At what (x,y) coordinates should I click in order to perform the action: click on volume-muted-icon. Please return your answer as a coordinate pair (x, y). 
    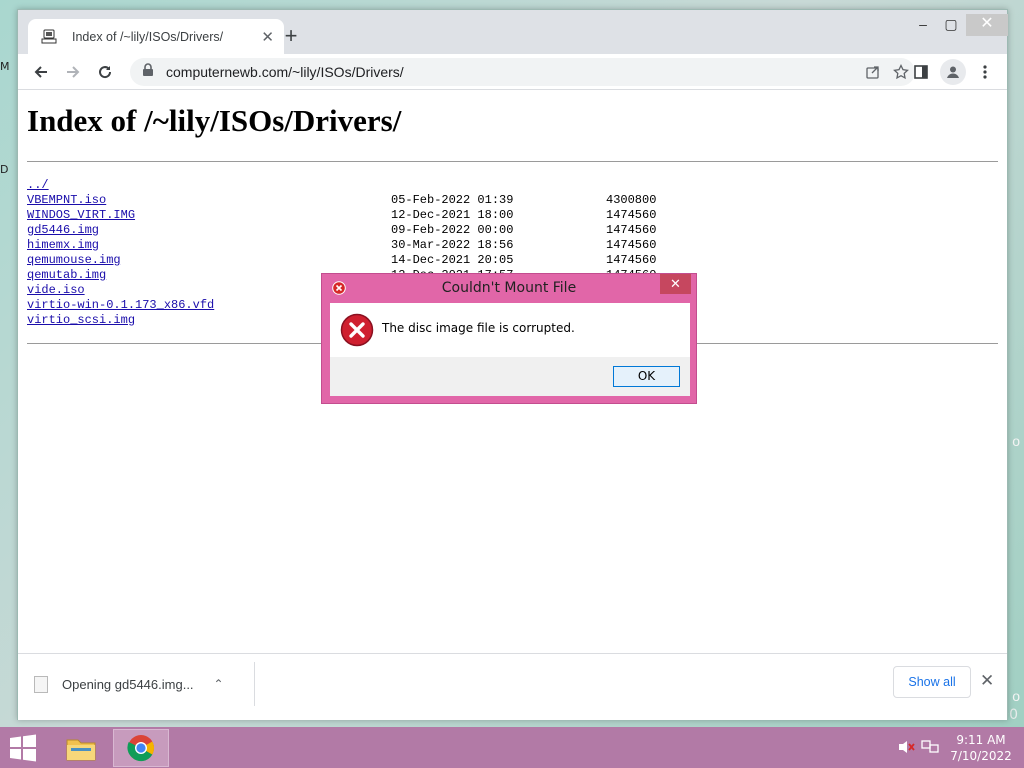
    Looking at the image, I should click on (906, 747).